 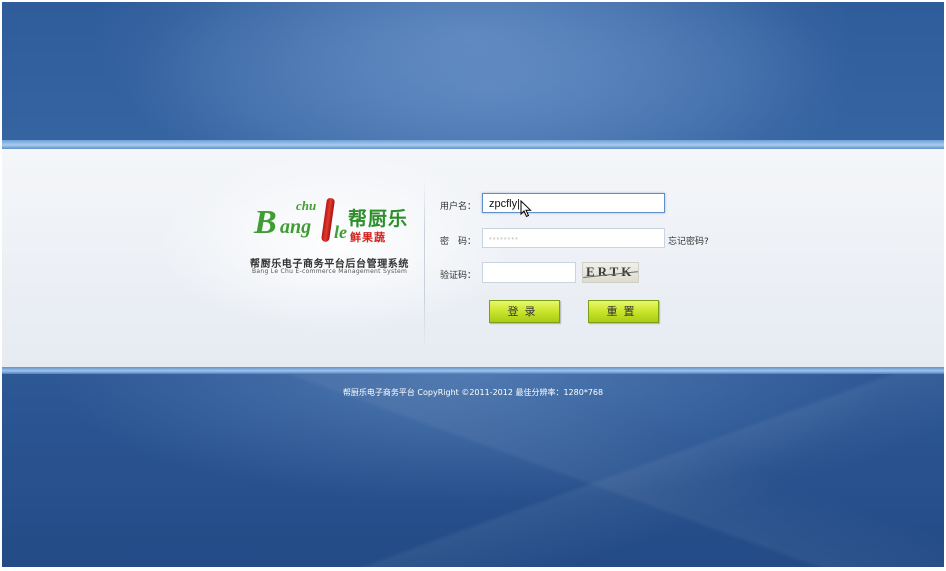 What do you see at coordinates (524, 311) in the screenshot?
I see `login-button: 登录` at bounding box center [524, 311].